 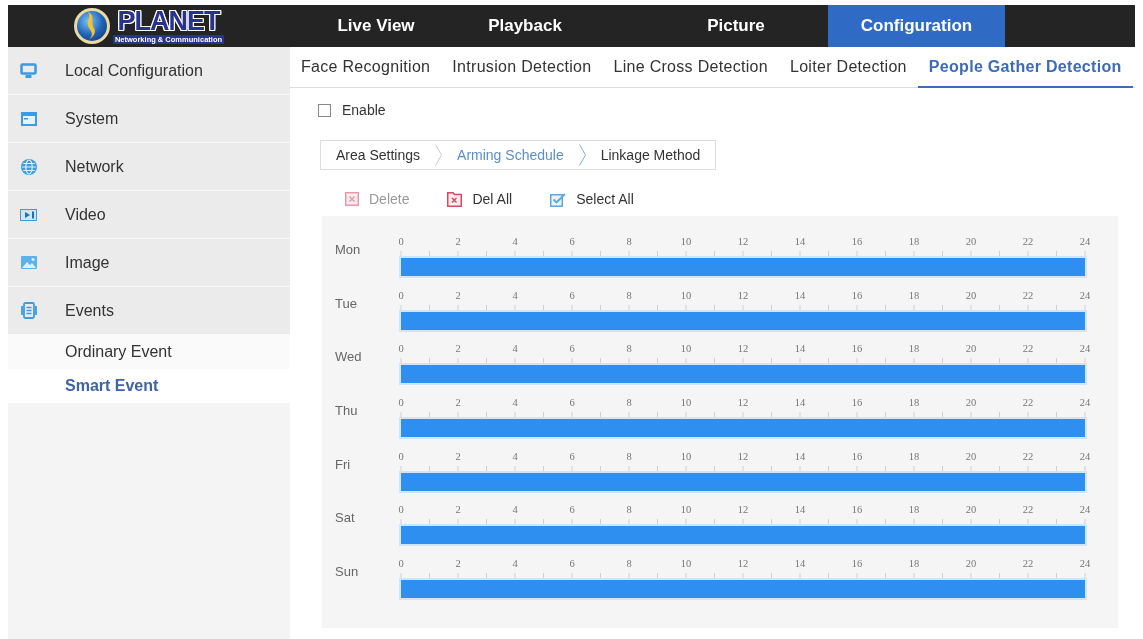 What do you see at coordinates (149, 119) in the screenshot?
I see `sidebar-item: System` at bounding box center [149, 119].